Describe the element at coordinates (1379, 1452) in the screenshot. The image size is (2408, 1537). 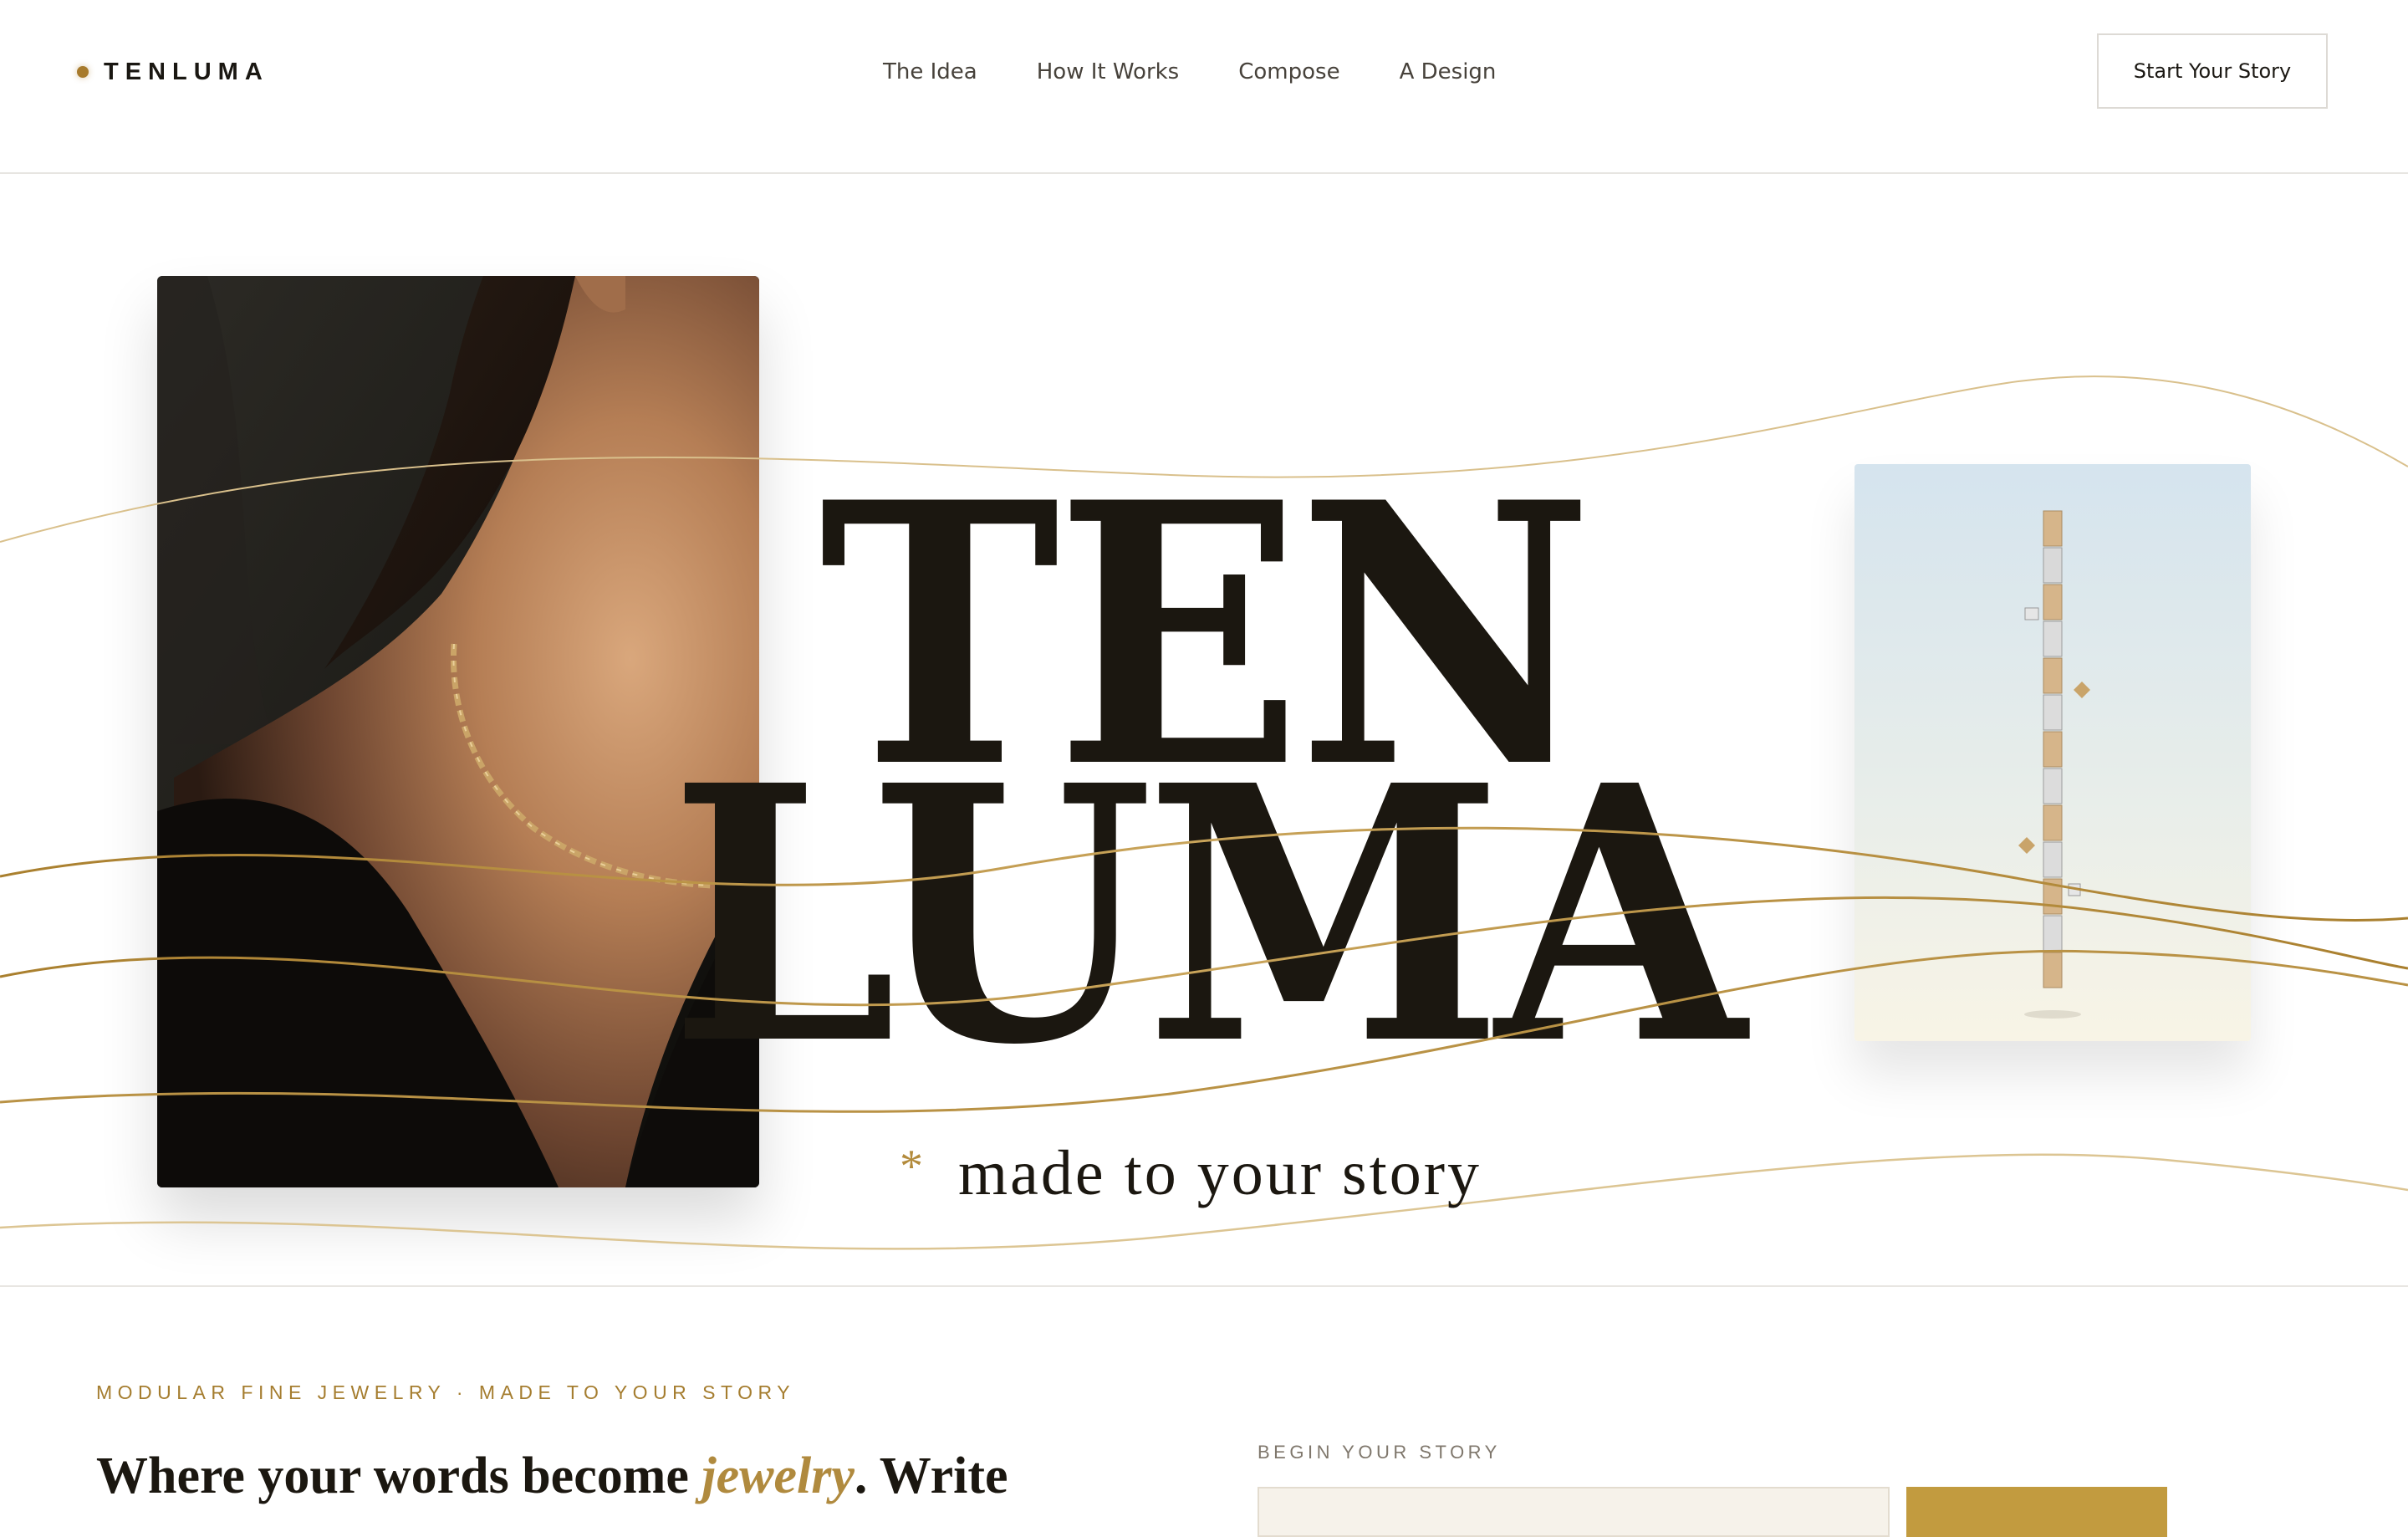
I see `begin-story-label: BEGIN YOUR STORY` at that location.